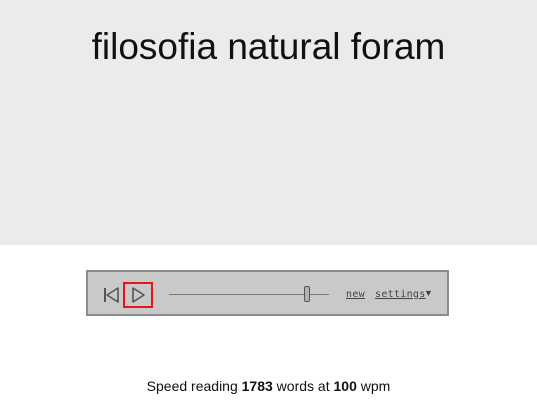 Image resolution: width=537 pixels, height=415 pixels. I want to click on status-suffix: wpm, so click(373, 386).